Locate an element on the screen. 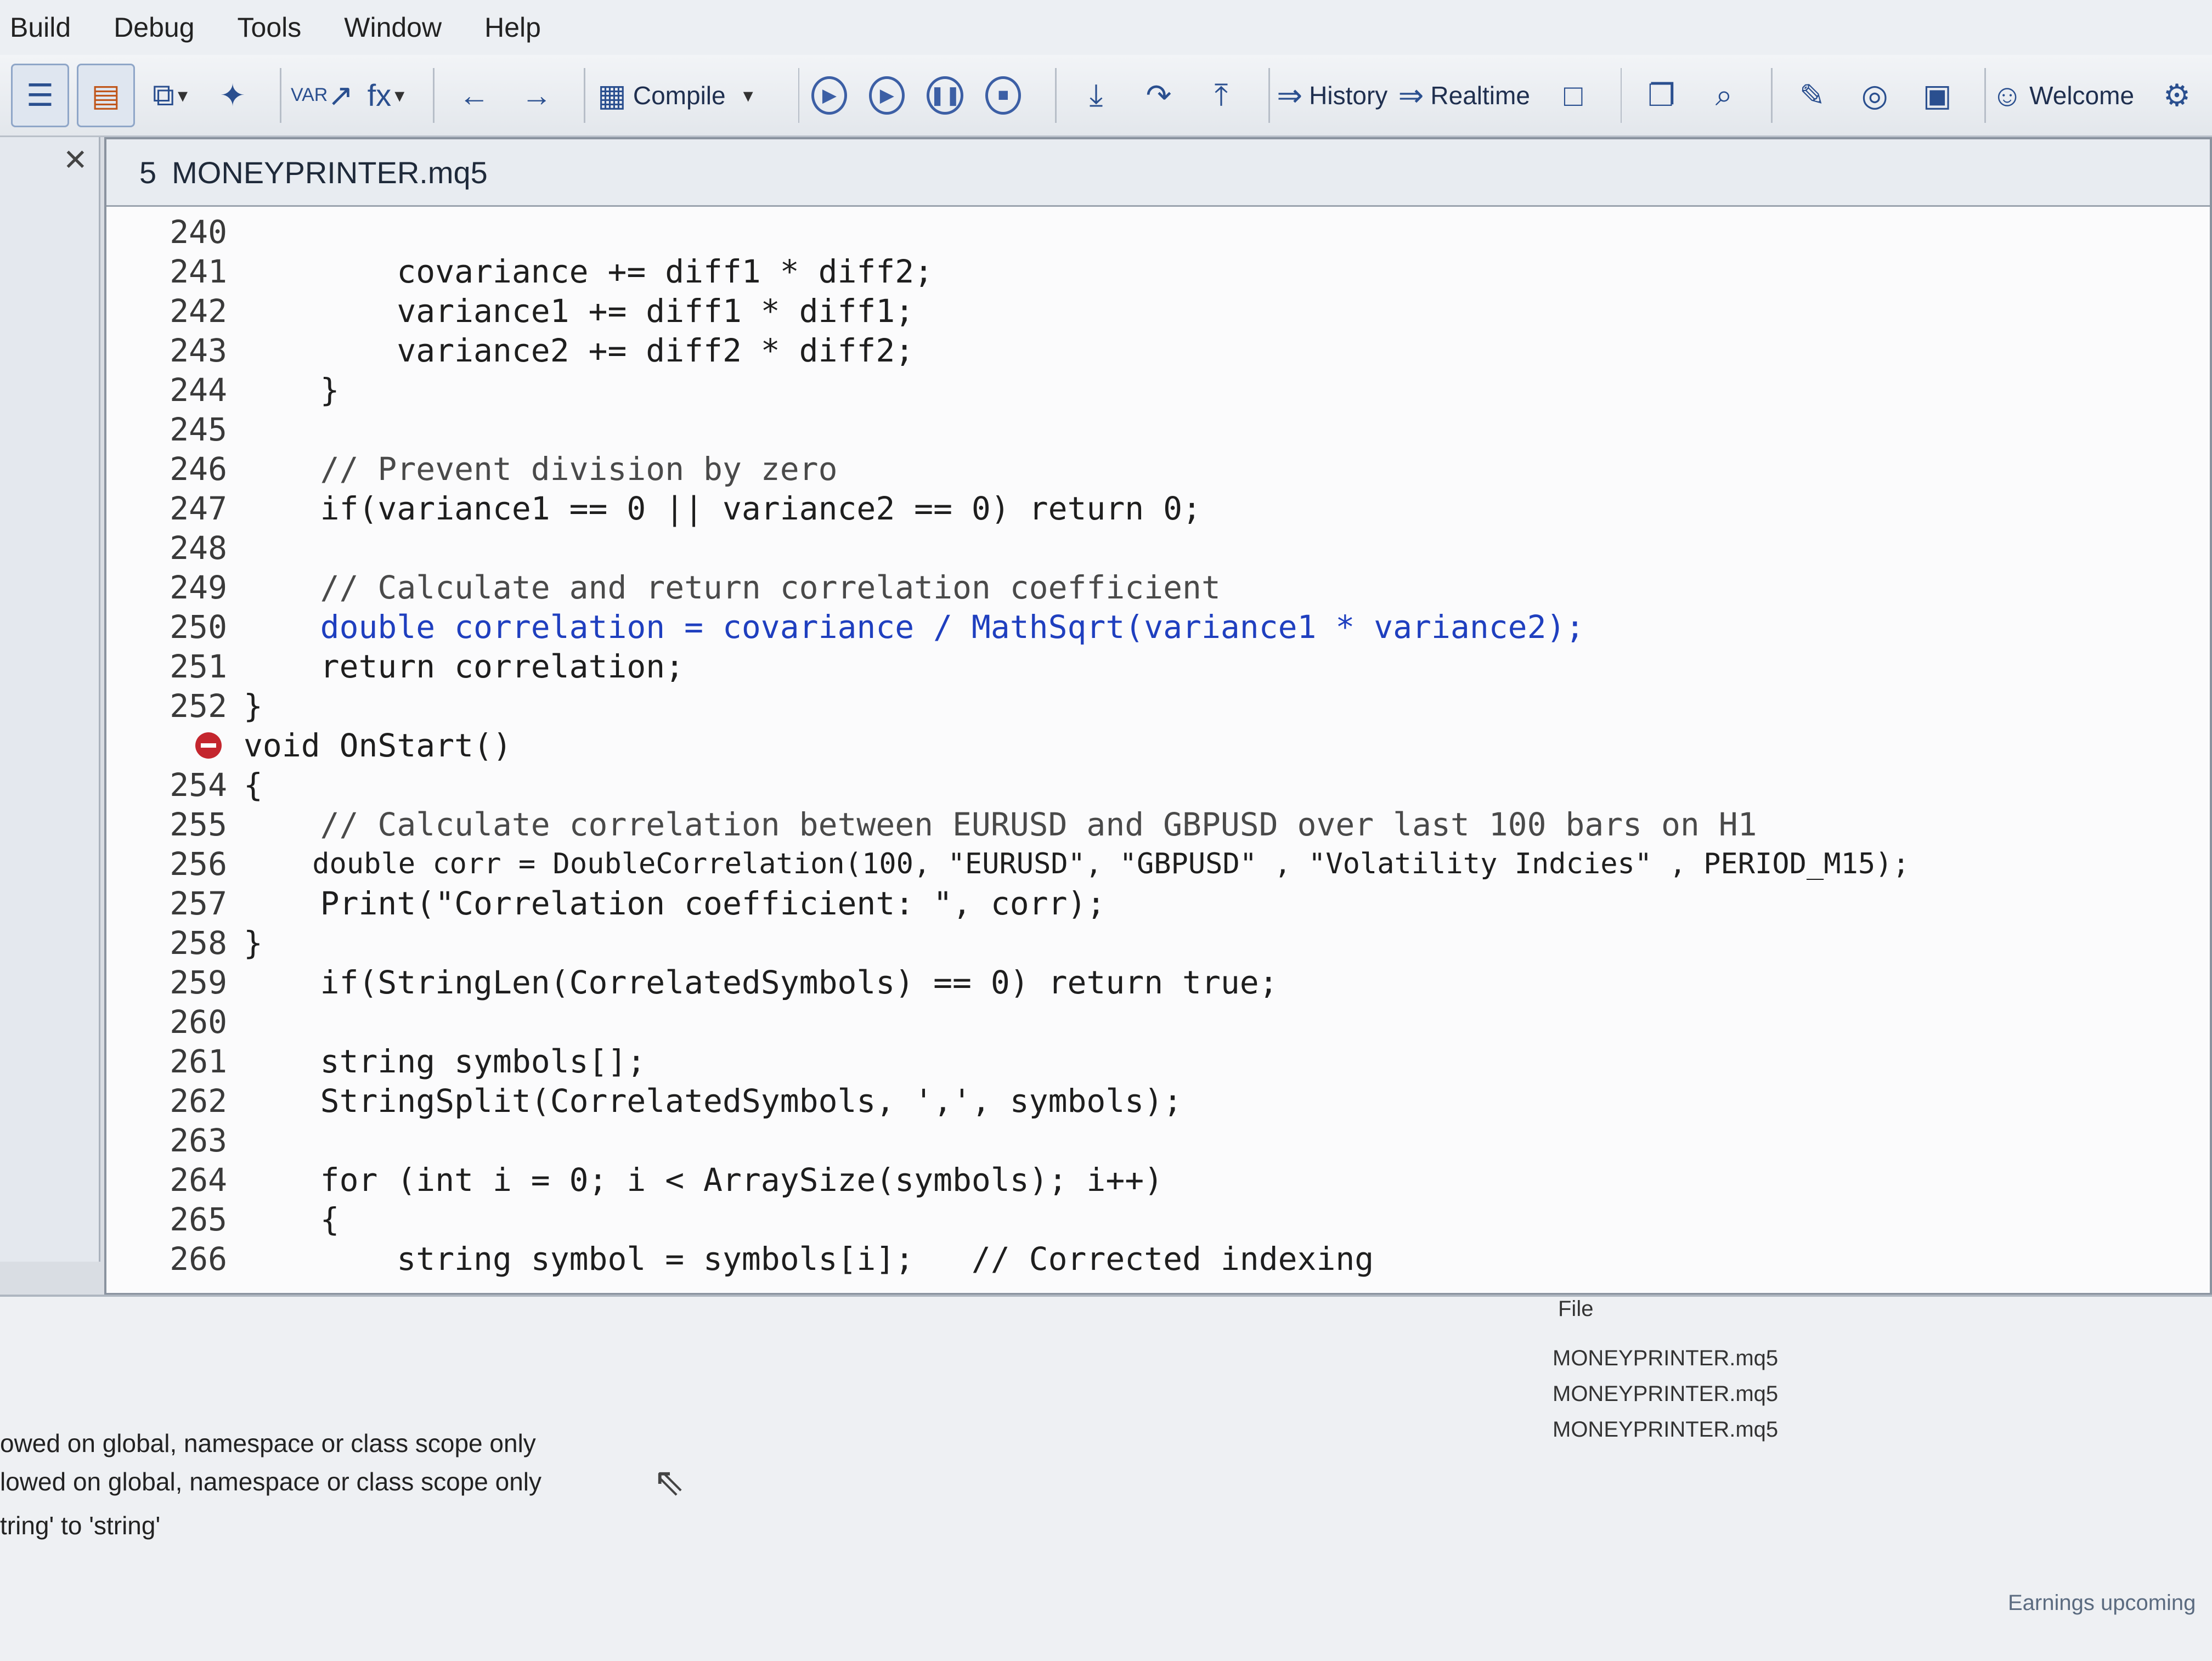 This screenshot has width=2212, height=1661. code-line: 263 is located at coordinates (1158, 1140).